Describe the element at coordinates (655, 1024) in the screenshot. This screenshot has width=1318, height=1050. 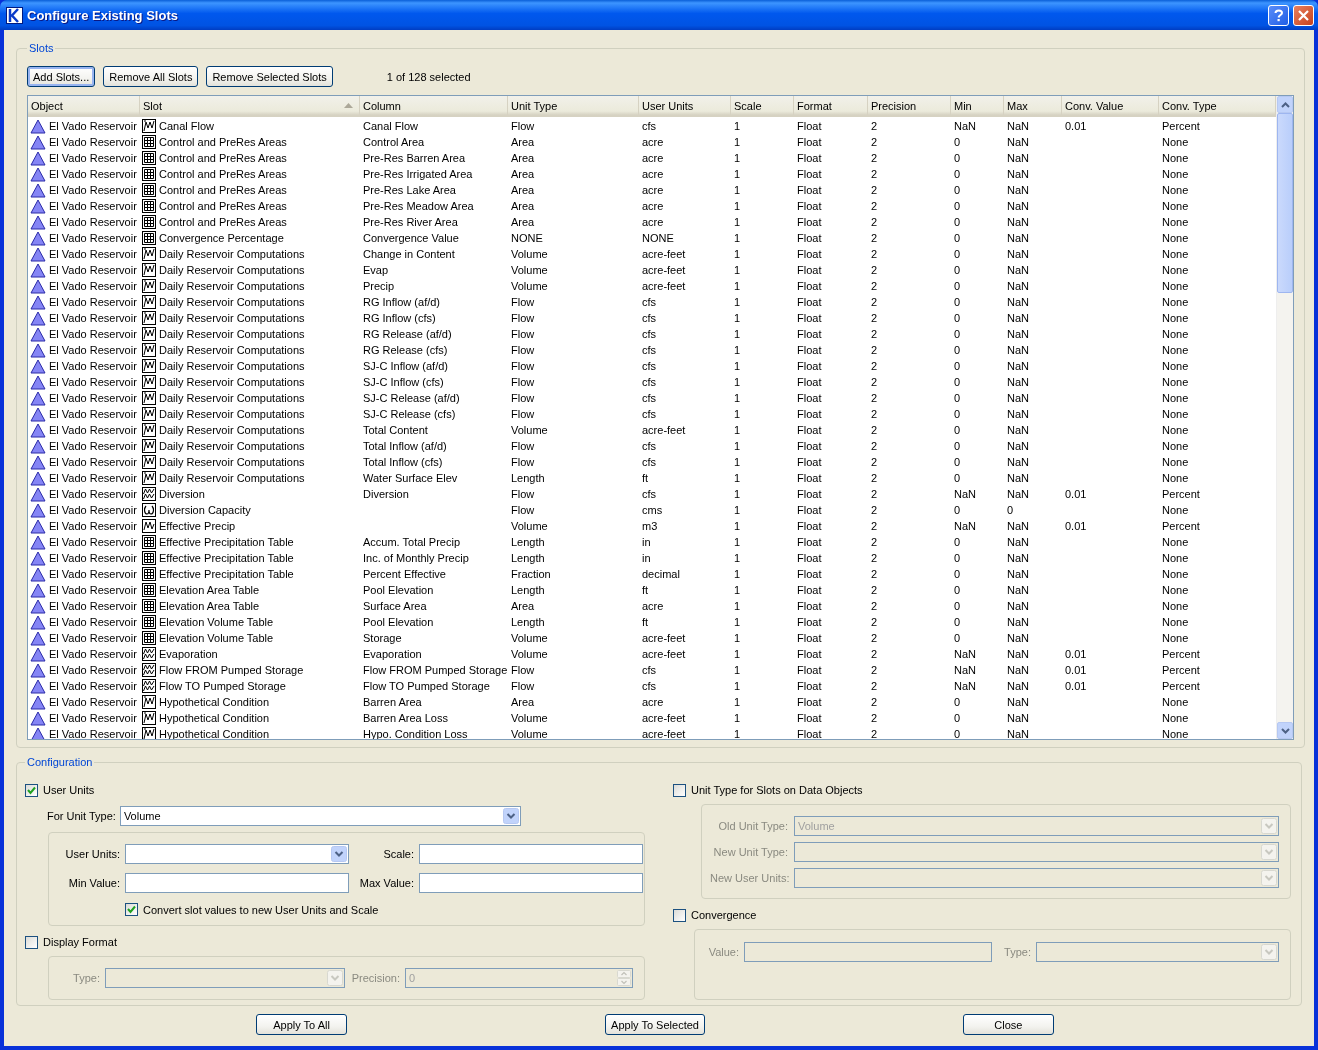
I see `button: Apply To Selected` at that location.